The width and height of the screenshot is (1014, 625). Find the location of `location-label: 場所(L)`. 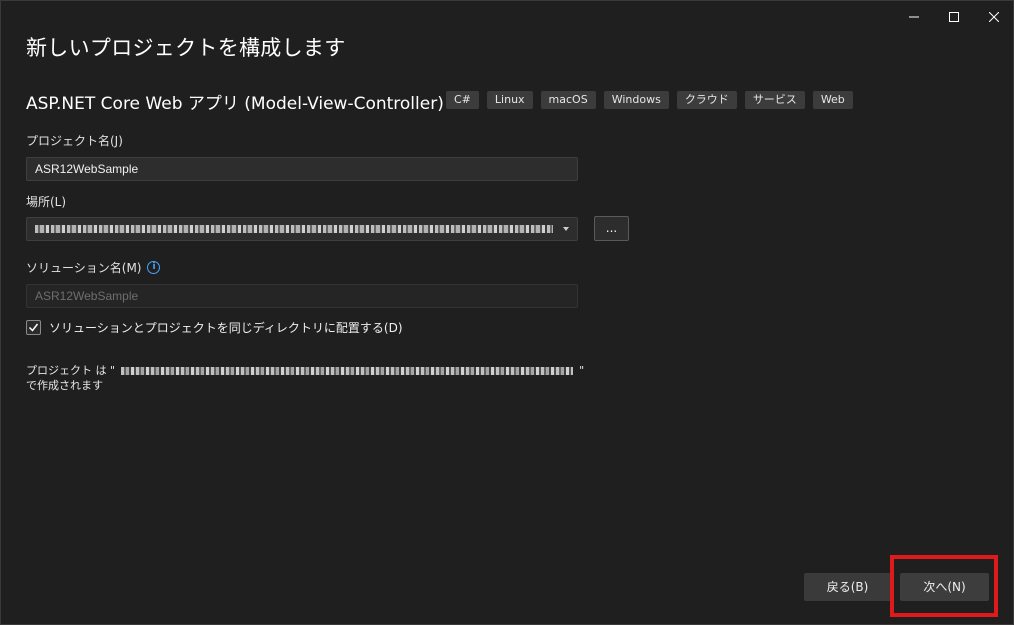

location-label: 場所(L) is located at coordinates (46, 202).